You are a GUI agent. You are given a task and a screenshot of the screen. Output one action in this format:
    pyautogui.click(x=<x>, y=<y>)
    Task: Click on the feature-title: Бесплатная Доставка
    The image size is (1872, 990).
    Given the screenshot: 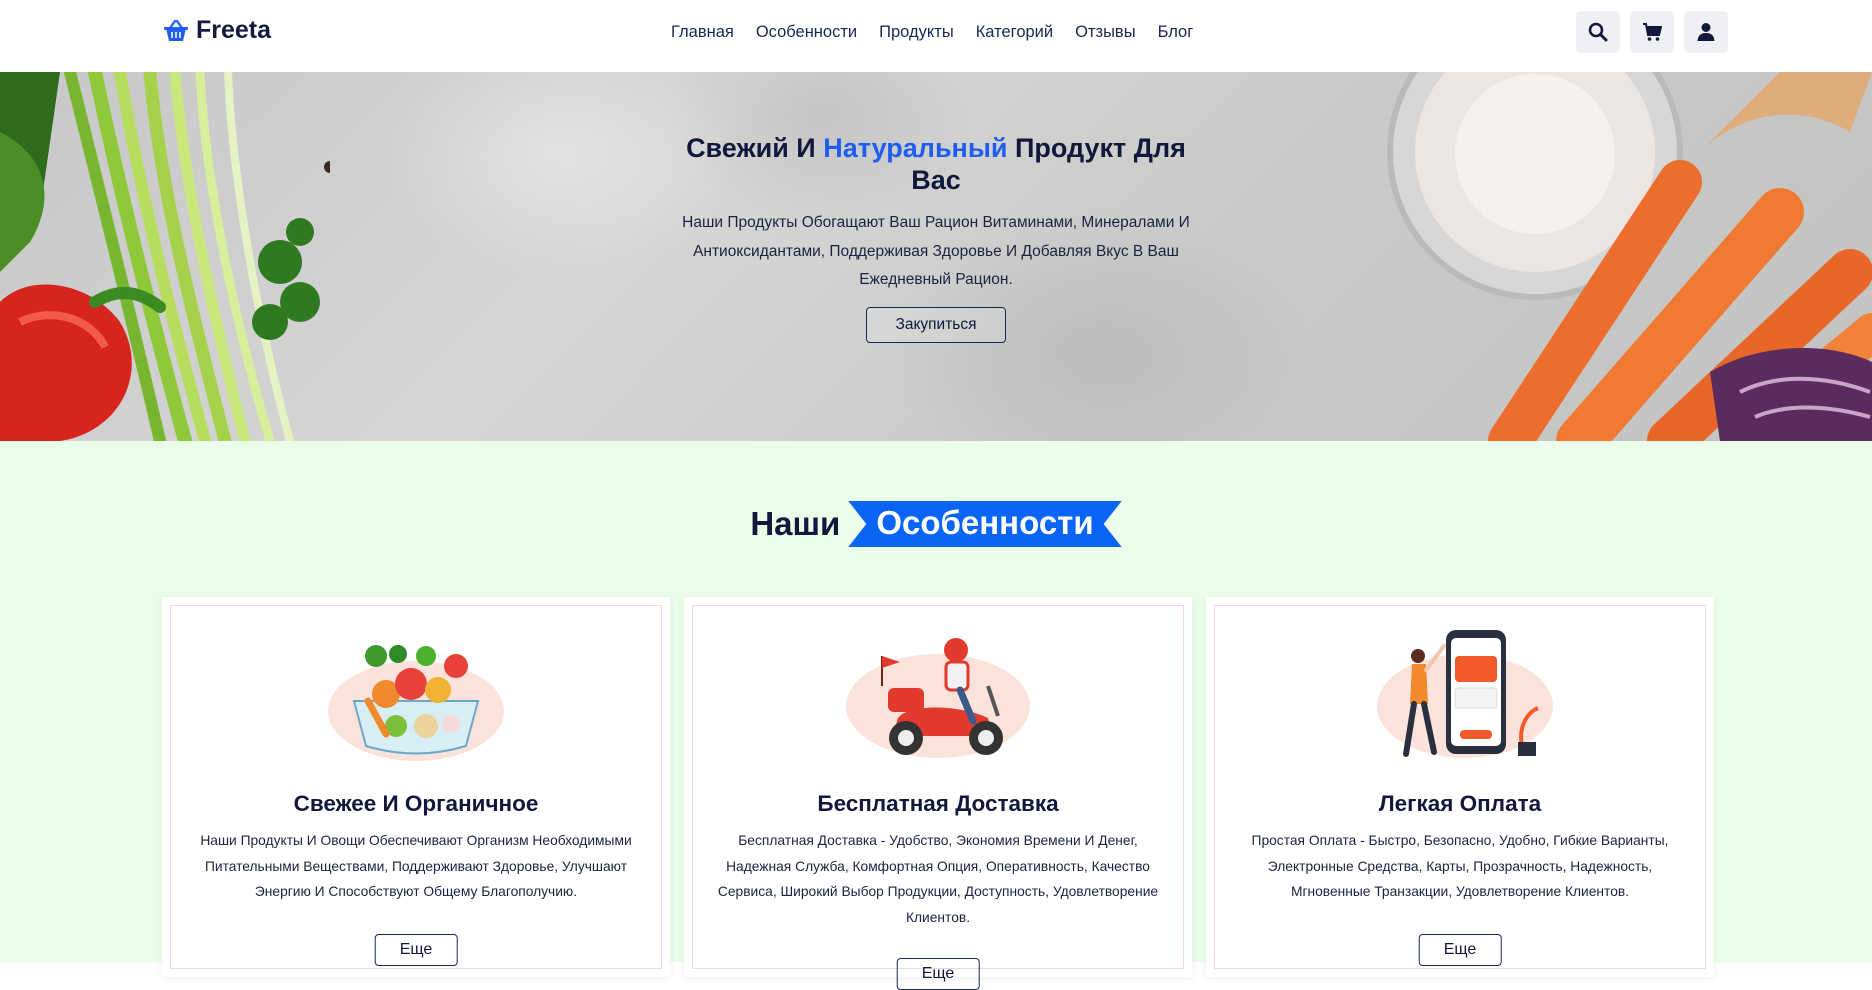 What is the action you would take?
    pyautogui.click(x=938, y=803)
    